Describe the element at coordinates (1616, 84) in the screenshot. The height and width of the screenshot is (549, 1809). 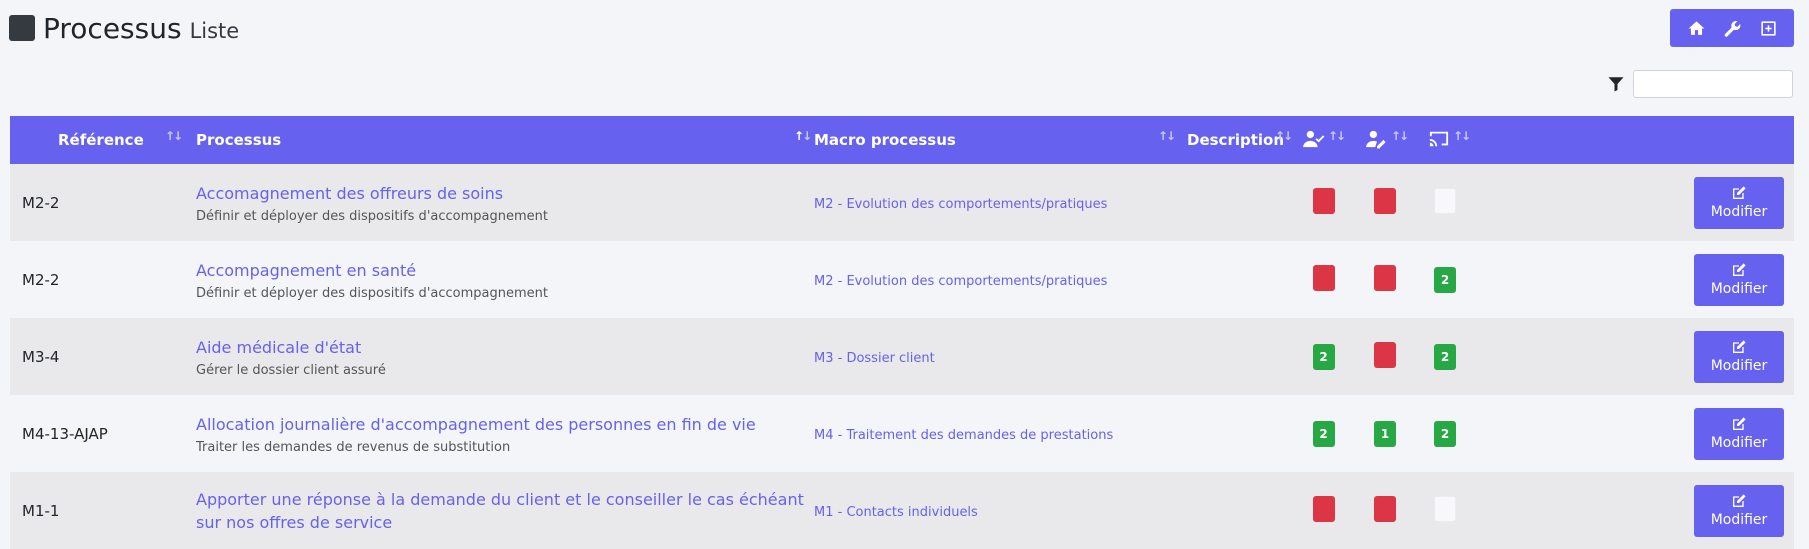
I see `filter-icon` at that location.